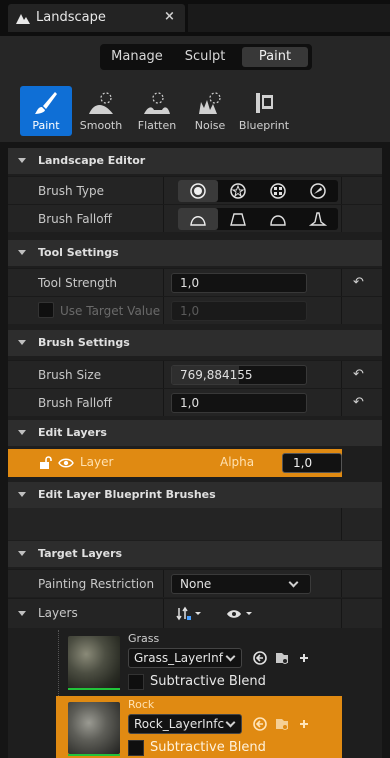 This screenshot has height=758, width=390. I want to click on section-tool-settings: Tool Settings, so click(195, 253).